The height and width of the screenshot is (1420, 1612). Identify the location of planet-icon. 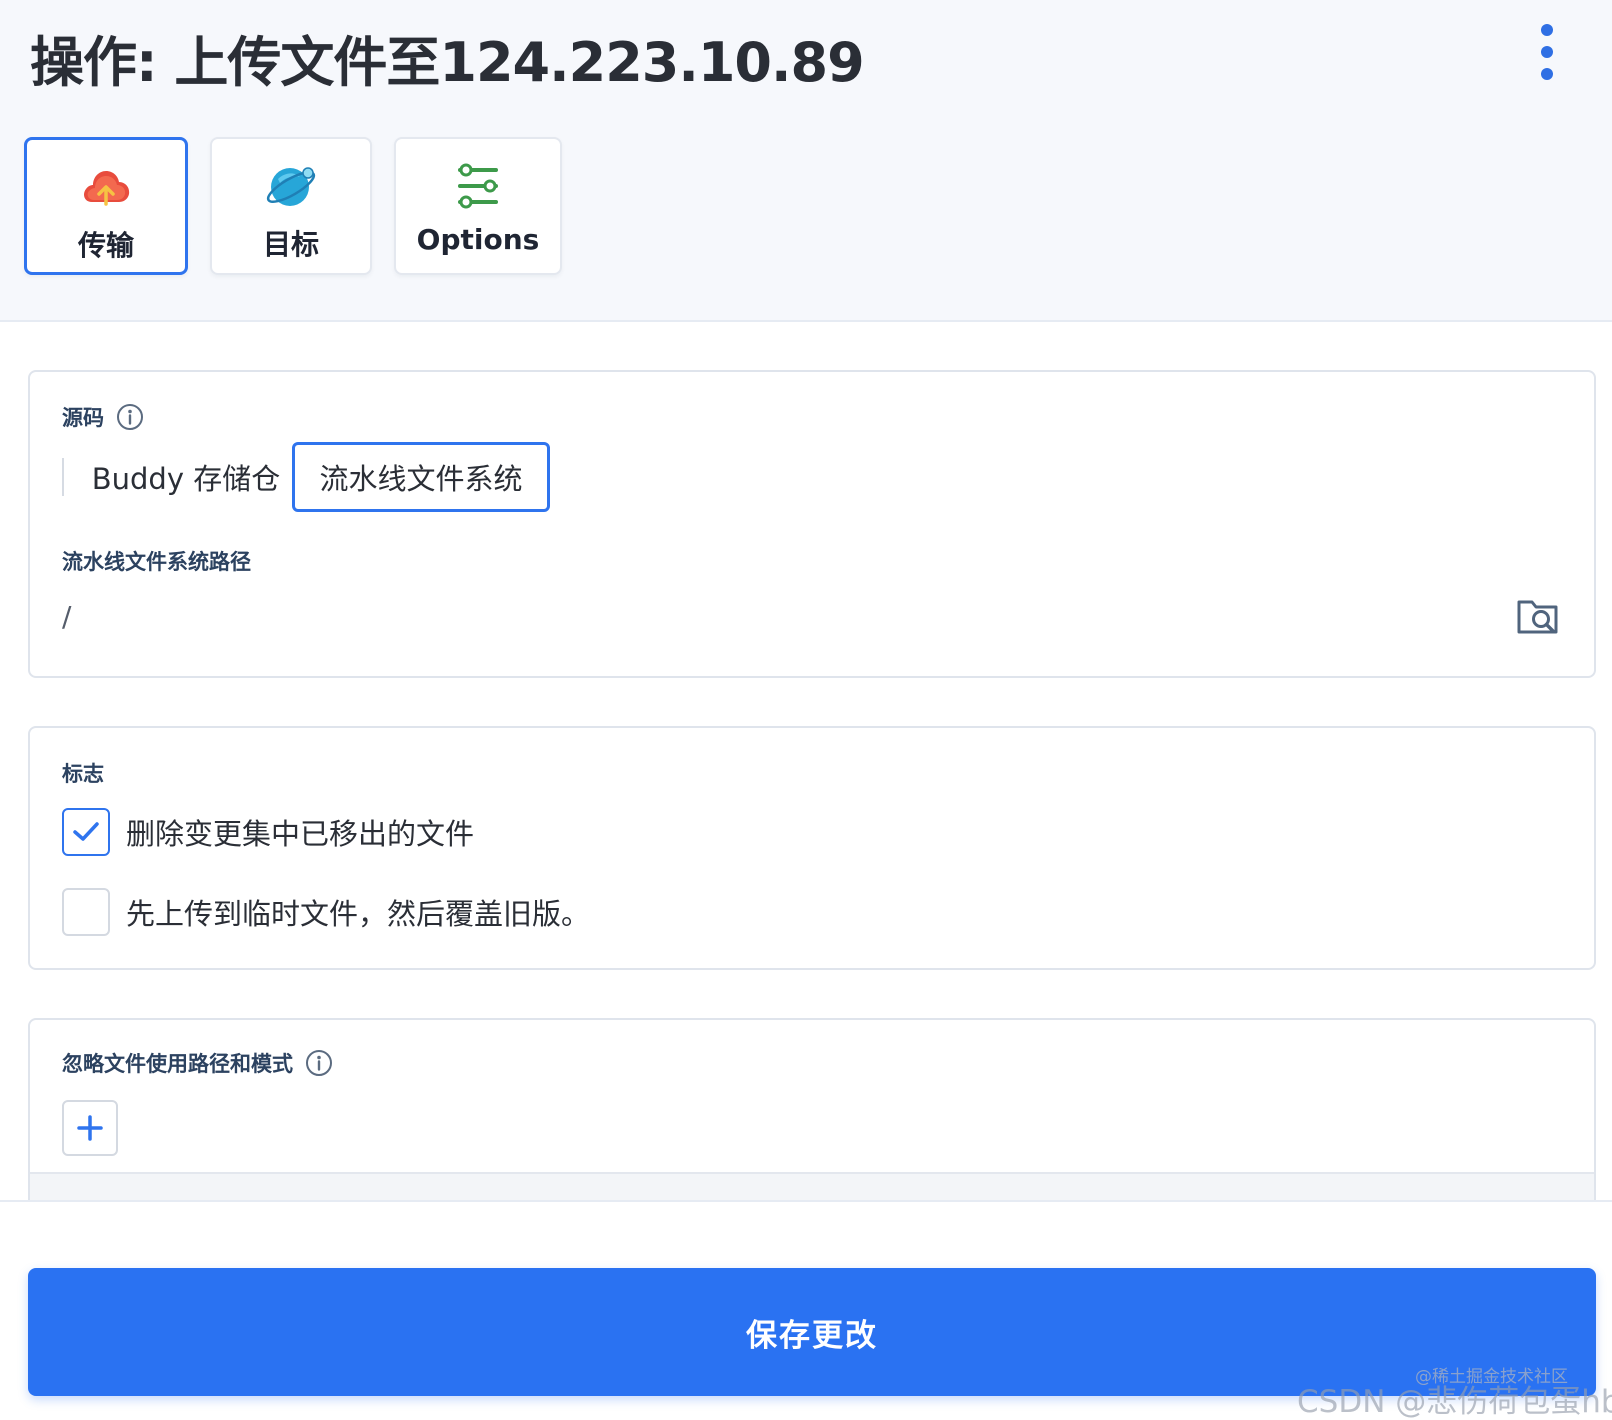
(291, 186).